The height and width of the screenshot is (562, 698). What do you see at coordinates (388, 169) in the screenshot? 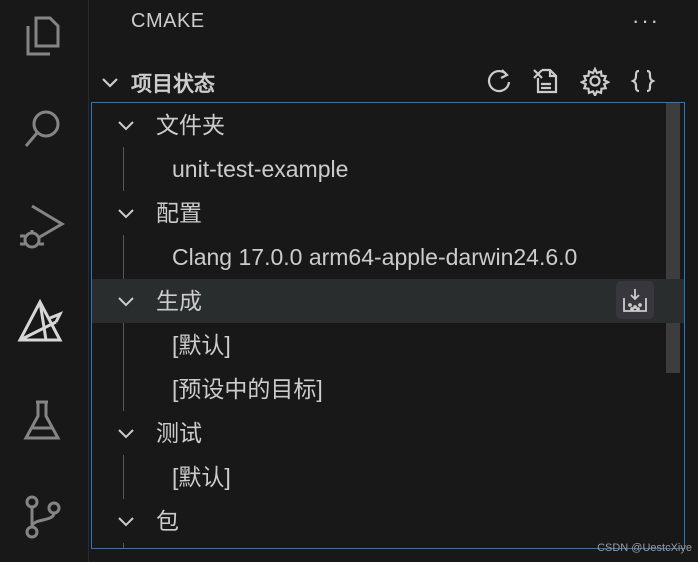
I see `tree-item-folder-value: unit-test-example` at bounding box center [388, 169].